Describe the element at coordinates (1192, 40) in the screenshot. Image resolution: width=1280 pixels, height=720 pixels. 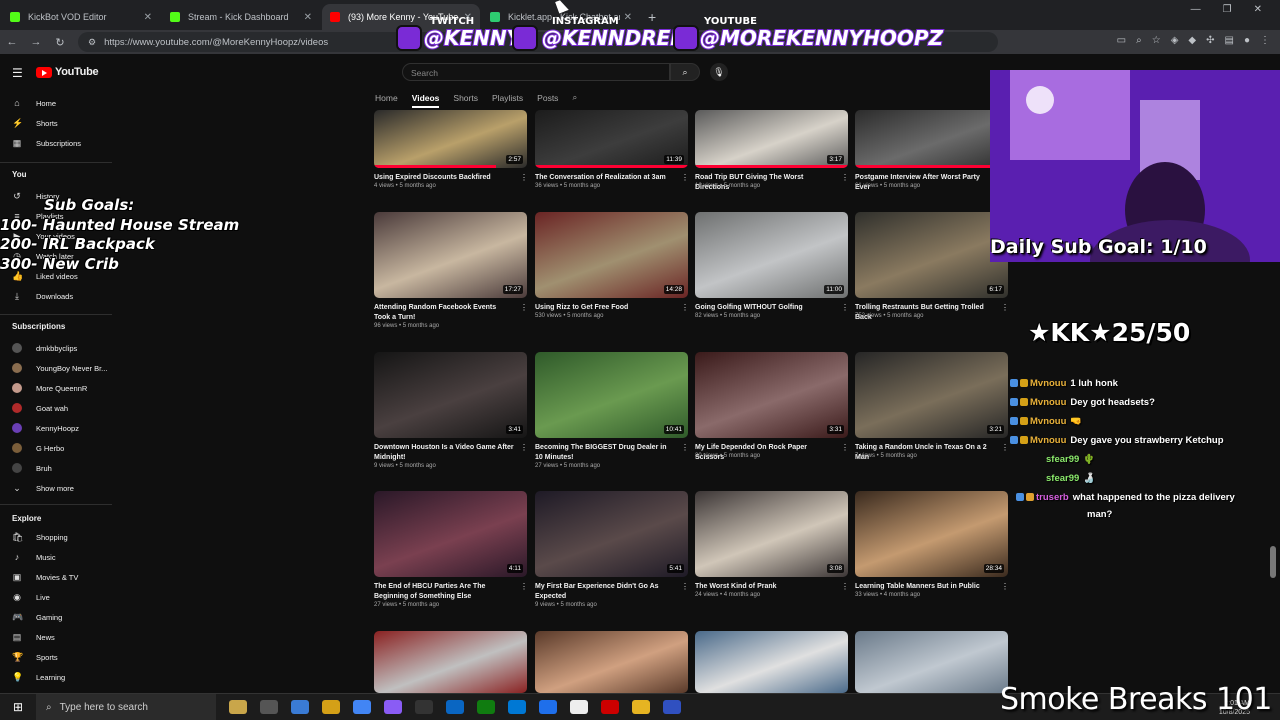
I see `shield-icon: ◆` at that location.